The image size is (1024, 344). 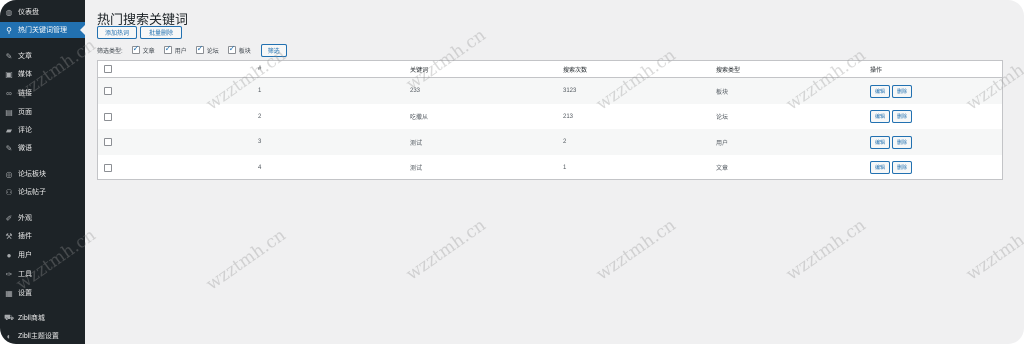 I want to click on filter-option-label: 论坛, so click(x=212, y=51).